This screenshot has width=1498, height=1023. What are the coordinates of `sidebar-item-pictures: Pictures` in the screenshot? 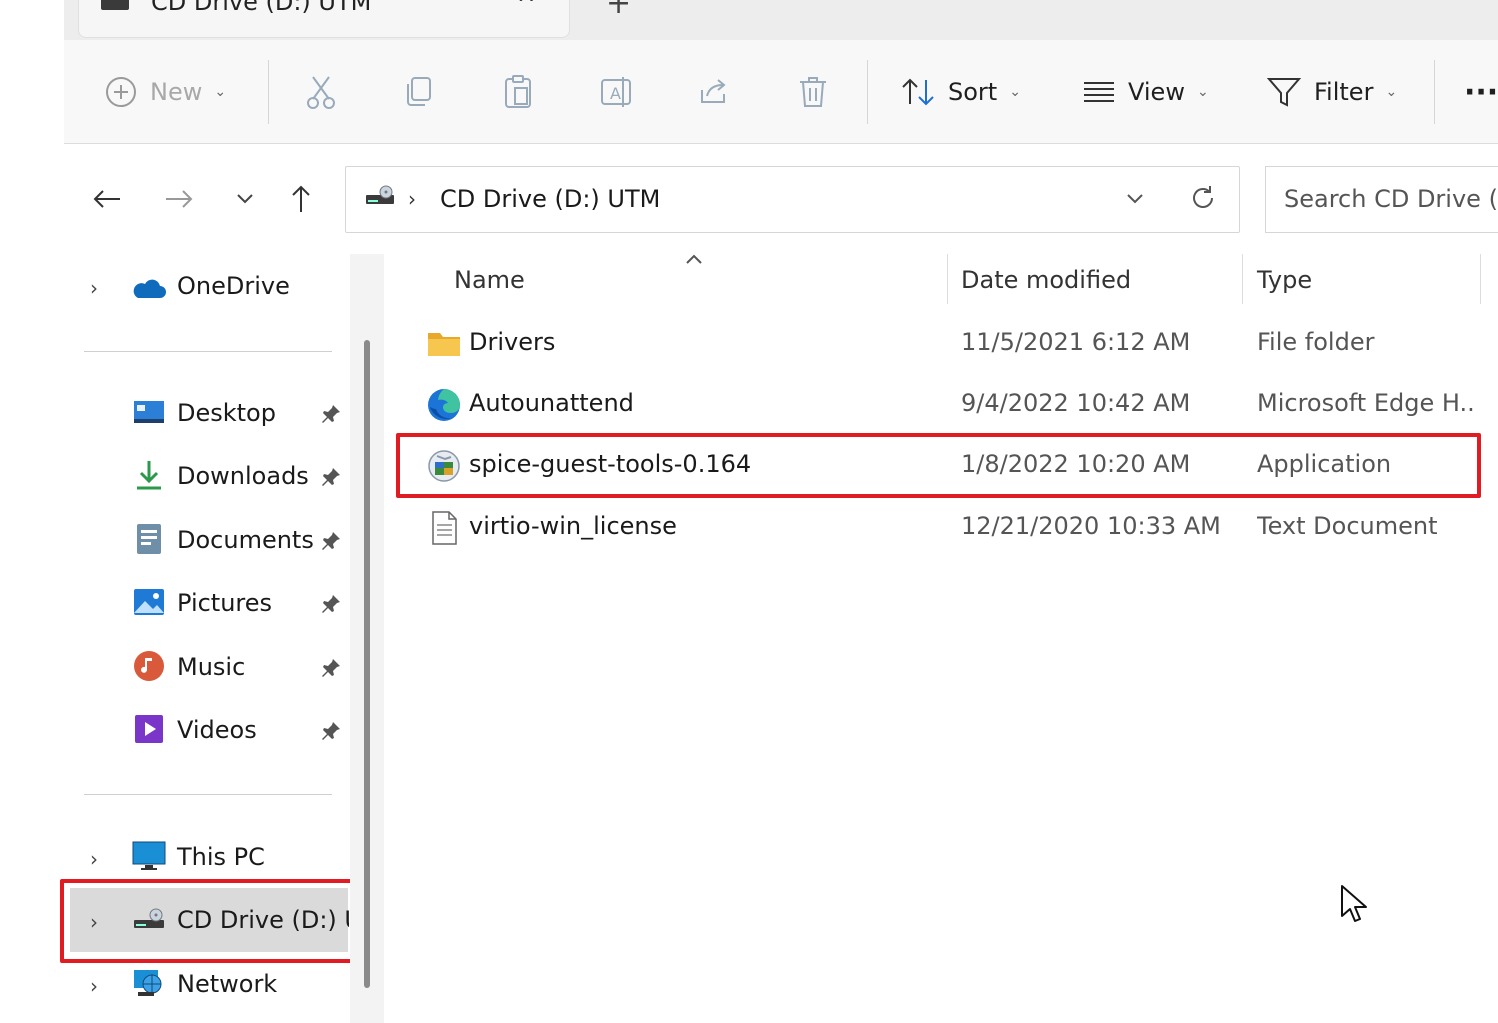 It's located at (207, 603).